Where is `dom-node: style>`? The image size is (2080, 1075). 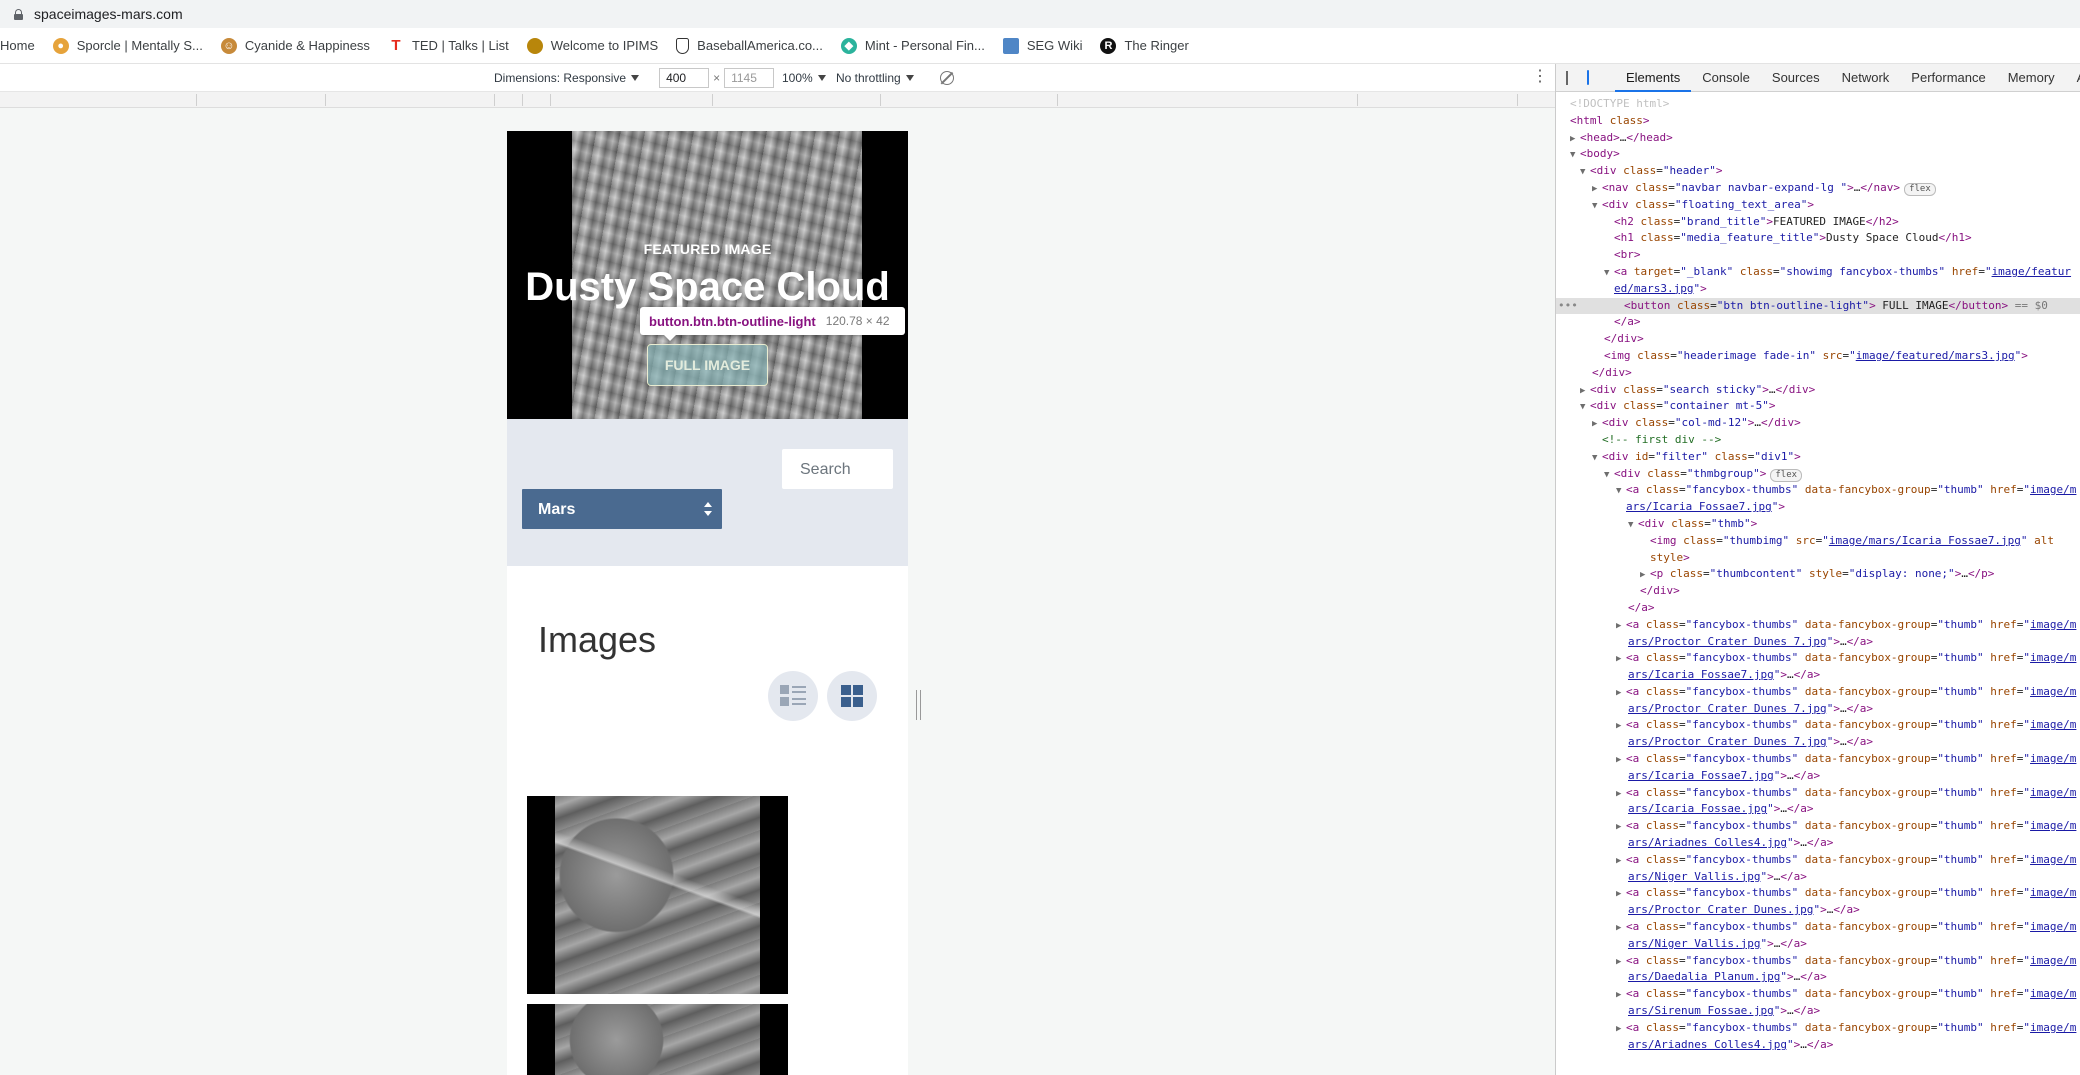
dom-node: style> is located at coordinates (1818, 558).